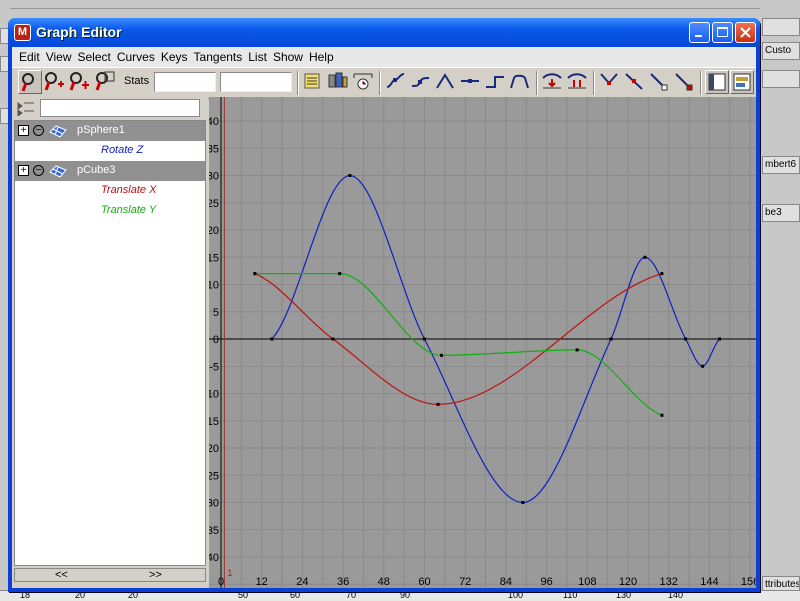 The height and width of the screenshot is (601, 800). I want to click on menu-tangents: Tangents, so click(218, 55).